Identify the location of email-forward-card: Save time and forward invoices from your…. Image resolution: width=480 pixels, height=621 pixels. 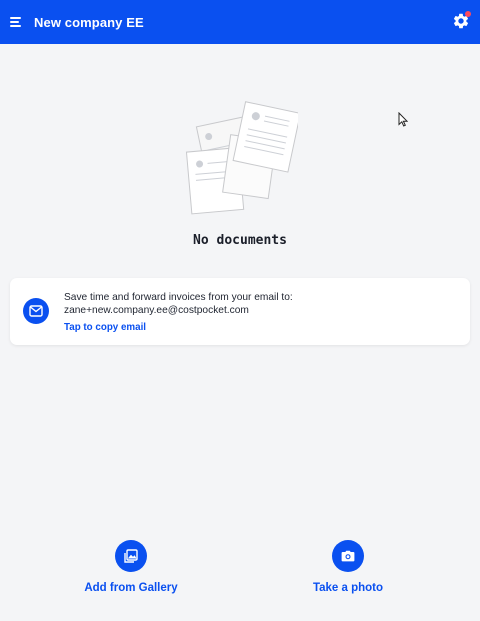
(240, 311).